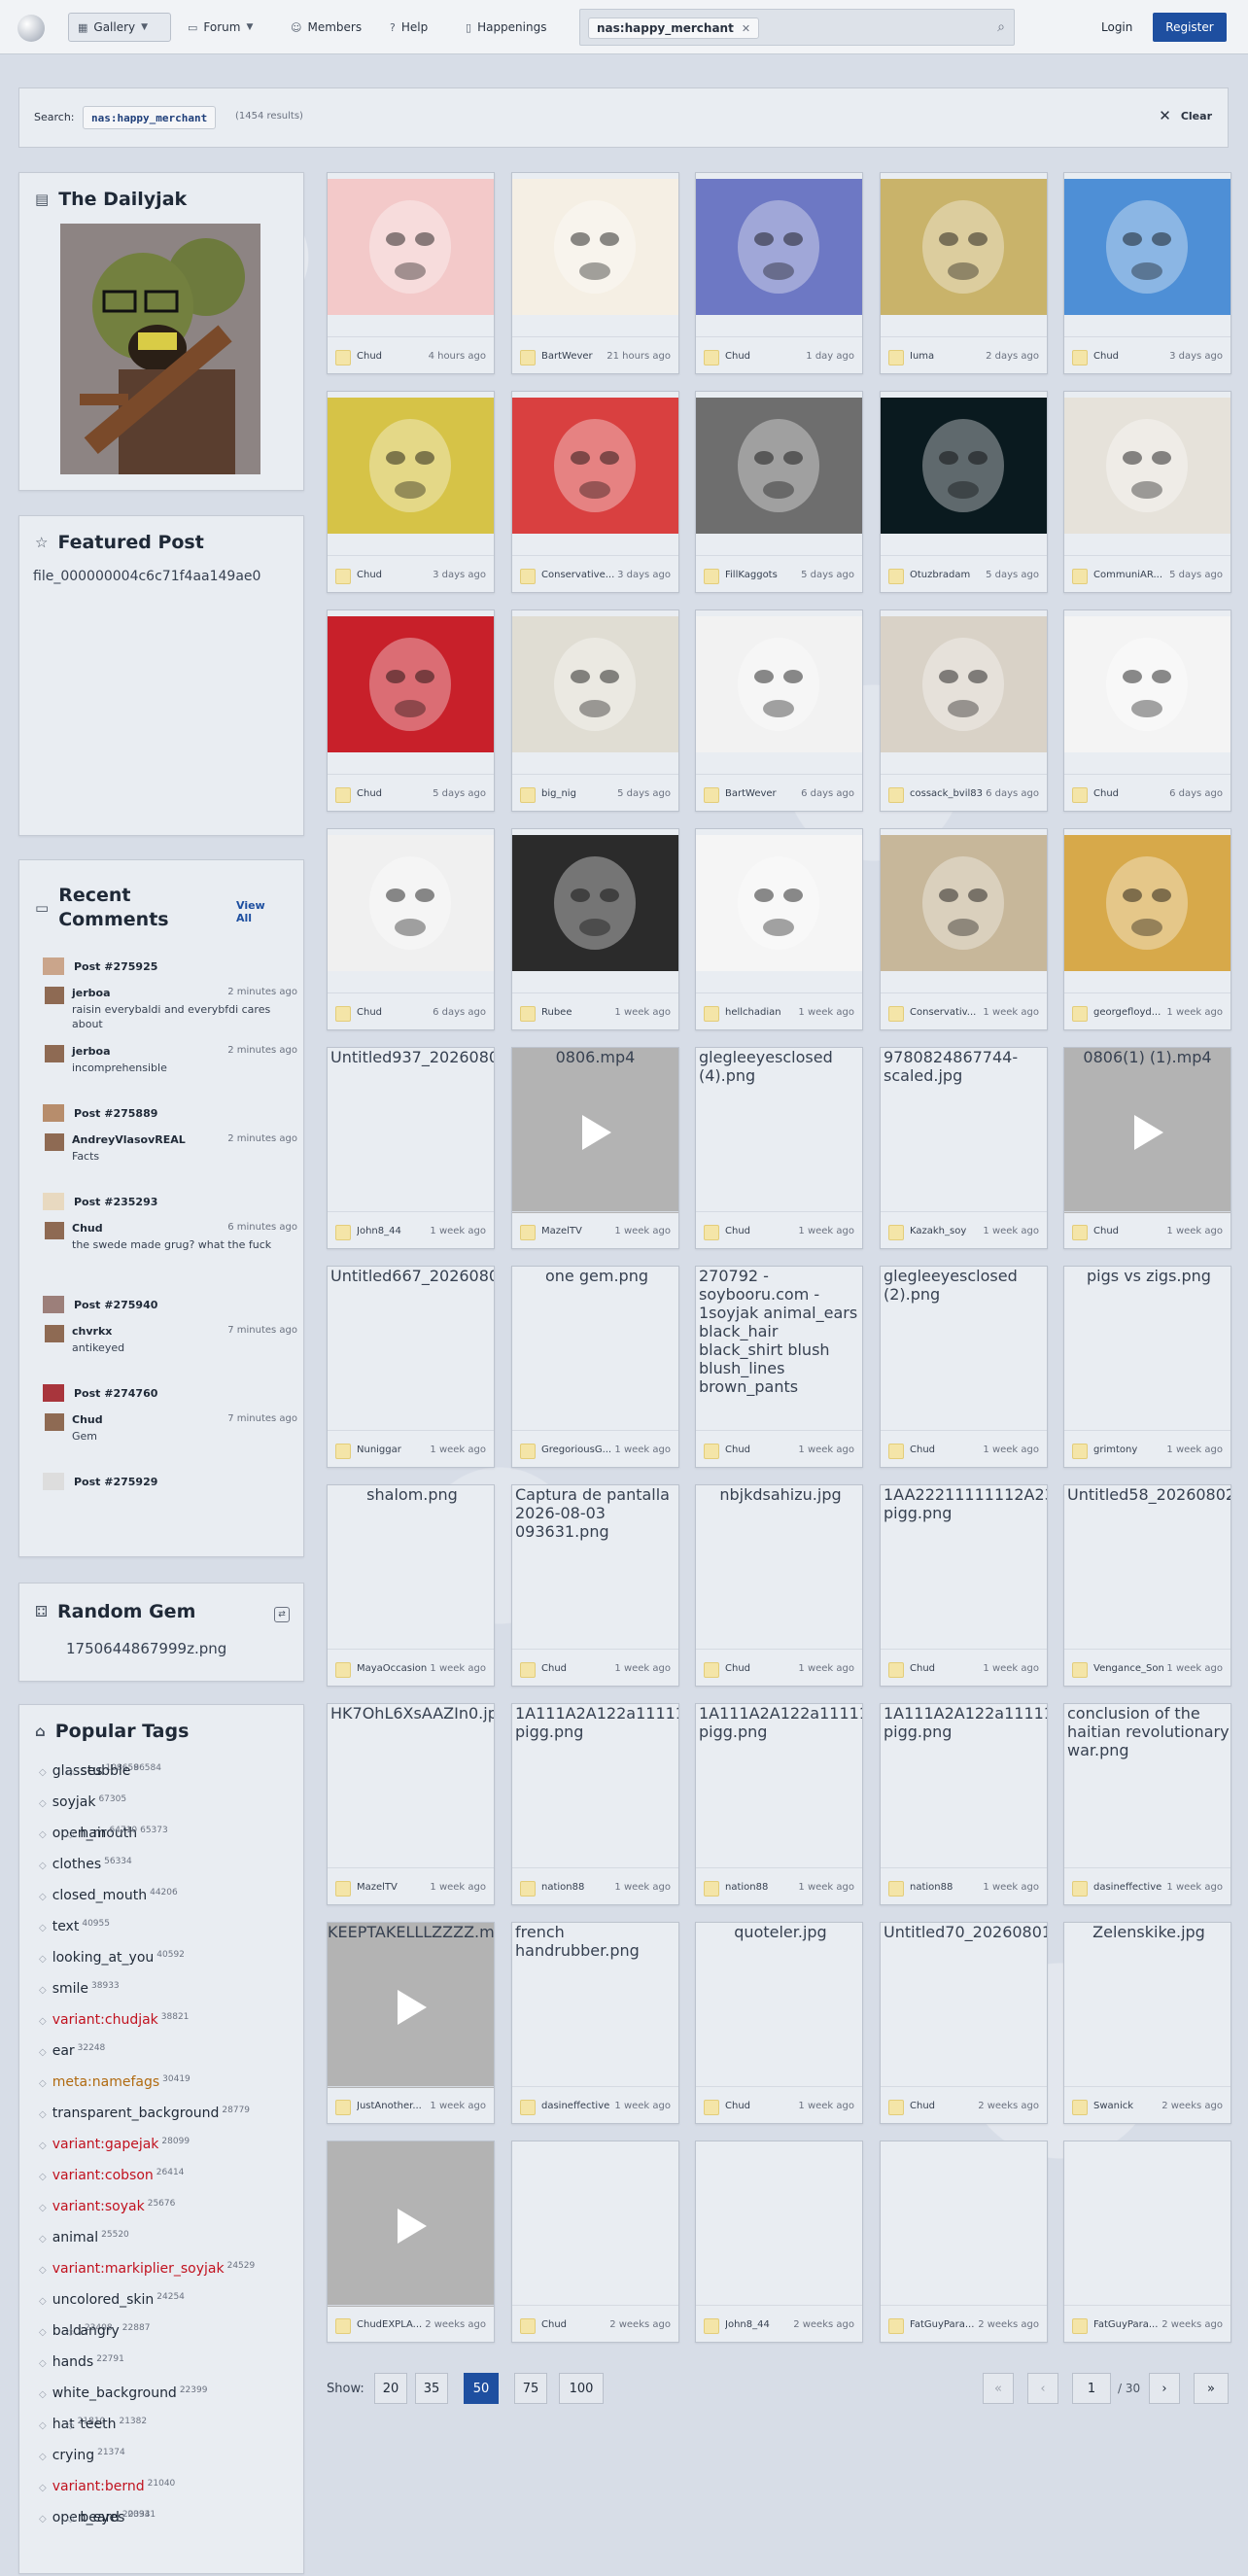 This screenshot has height=2576, width=1248. I want to click on post-thumbnail: 1A111A2A122a11111 pigg.png, so click(964, 1786).